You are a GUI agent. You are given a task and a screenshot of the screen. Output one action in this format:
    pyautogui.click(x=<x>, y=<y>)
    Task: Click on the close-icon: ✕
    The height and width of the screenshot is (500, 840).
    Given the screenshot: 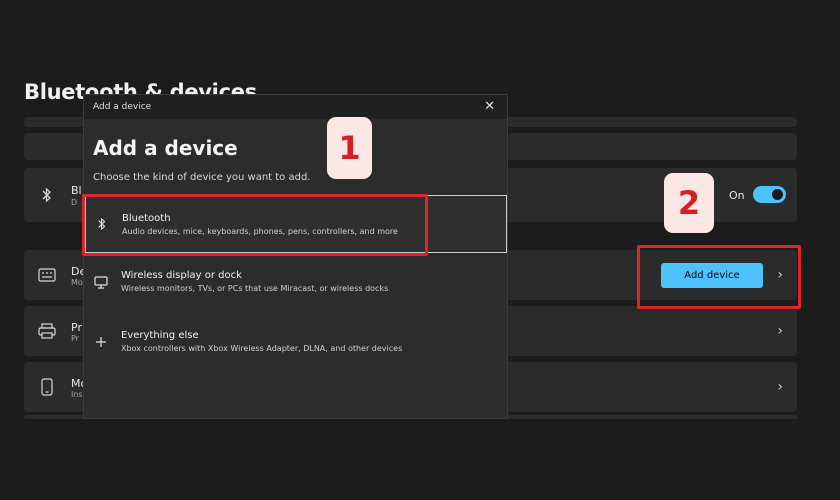 What is the action you would take?
    pyautogui.click(x=489, y=106)
    